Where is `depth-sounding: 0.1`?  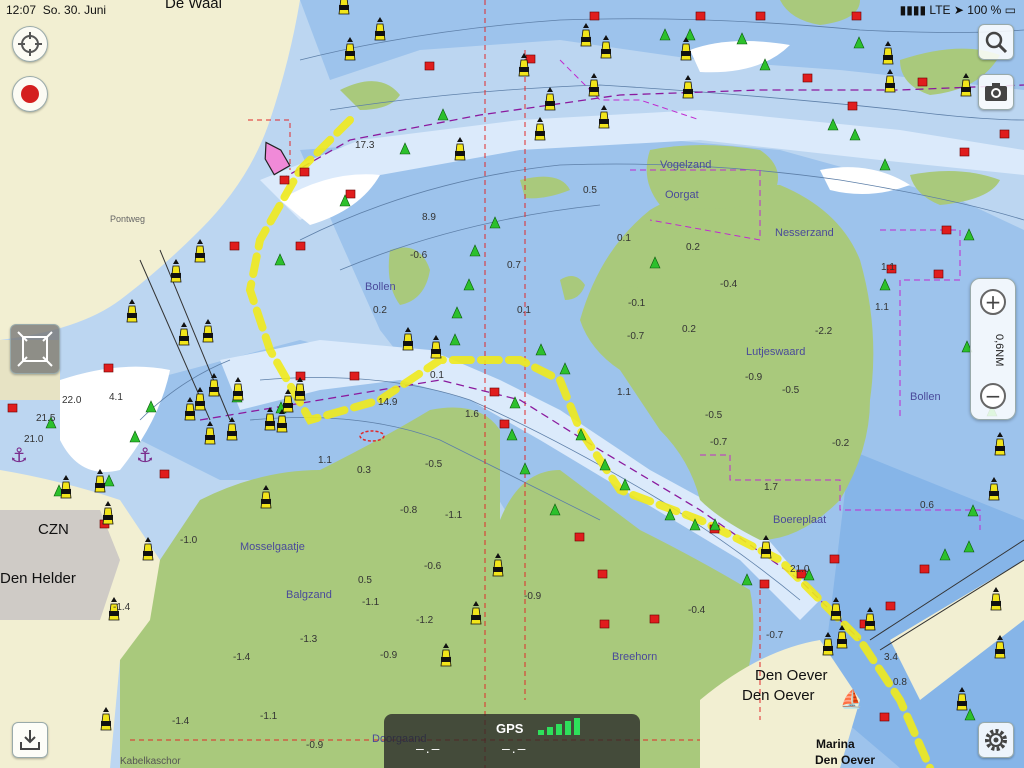
depth-sounding: 0.1 is located at coordinates (437, 375).